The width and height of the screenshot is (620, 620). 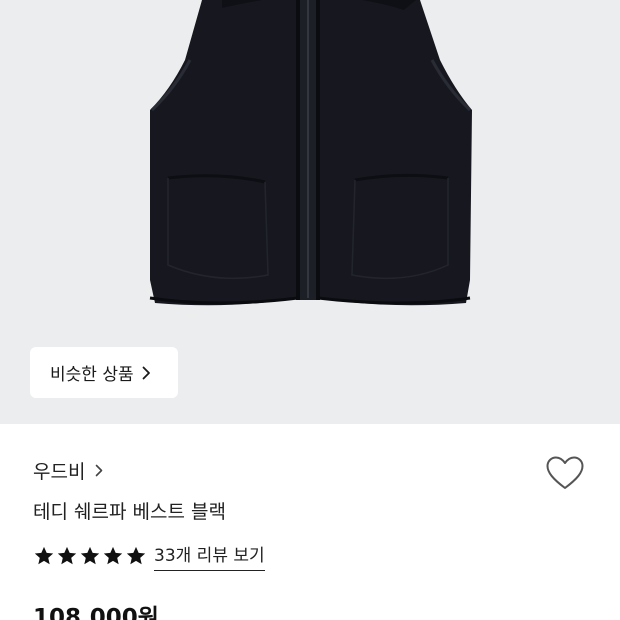 I want to click on wishlist-heart-icon, so click(x=565, y=473).